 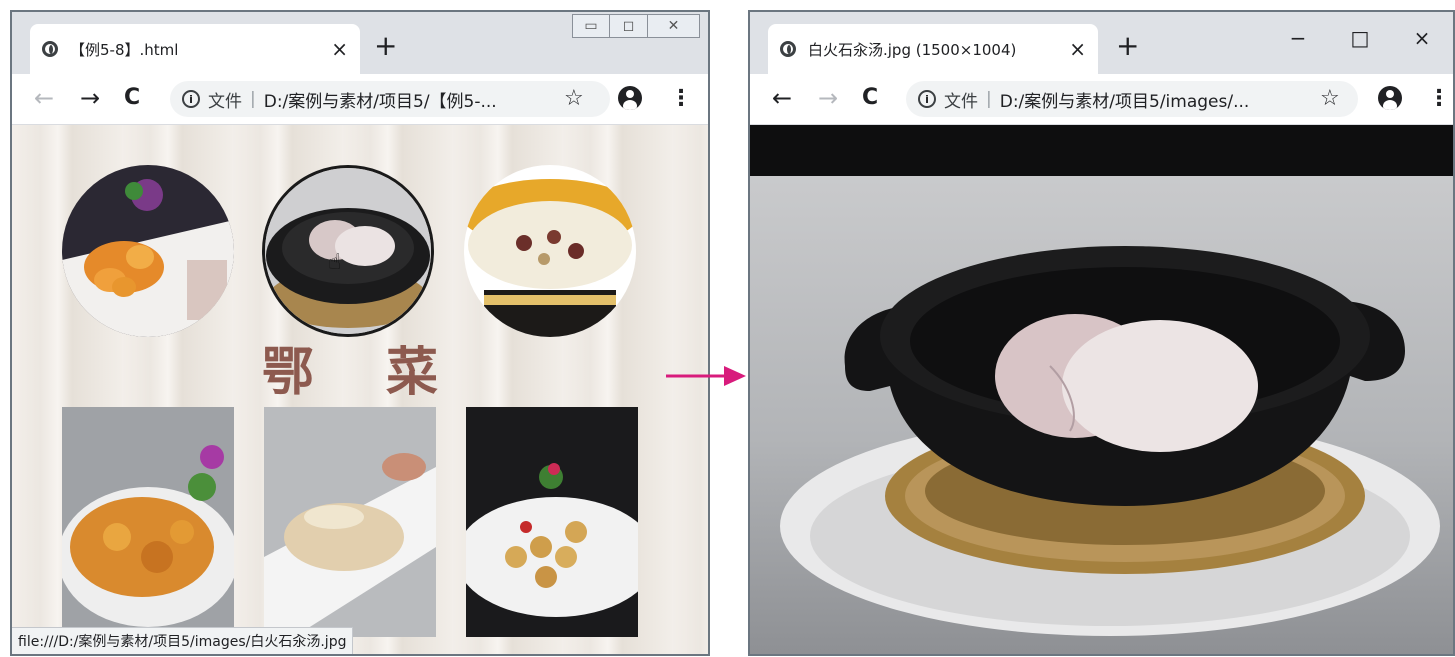 I want to click on toolbar: ← → C i 文件 | D:/案例与素材/项目5/【例5-... ☆ ⋮, so click(x=360, y=99).